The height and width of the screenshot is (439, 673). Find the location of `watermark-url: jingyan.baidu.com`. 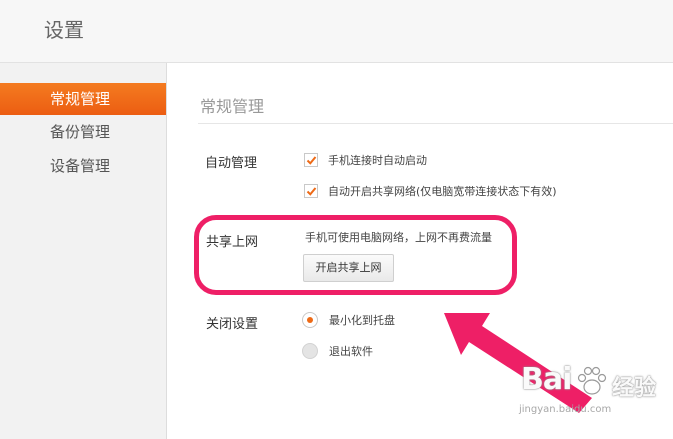

watermark-url: jingyan.baidu.com is located at coordinates (565, 409).